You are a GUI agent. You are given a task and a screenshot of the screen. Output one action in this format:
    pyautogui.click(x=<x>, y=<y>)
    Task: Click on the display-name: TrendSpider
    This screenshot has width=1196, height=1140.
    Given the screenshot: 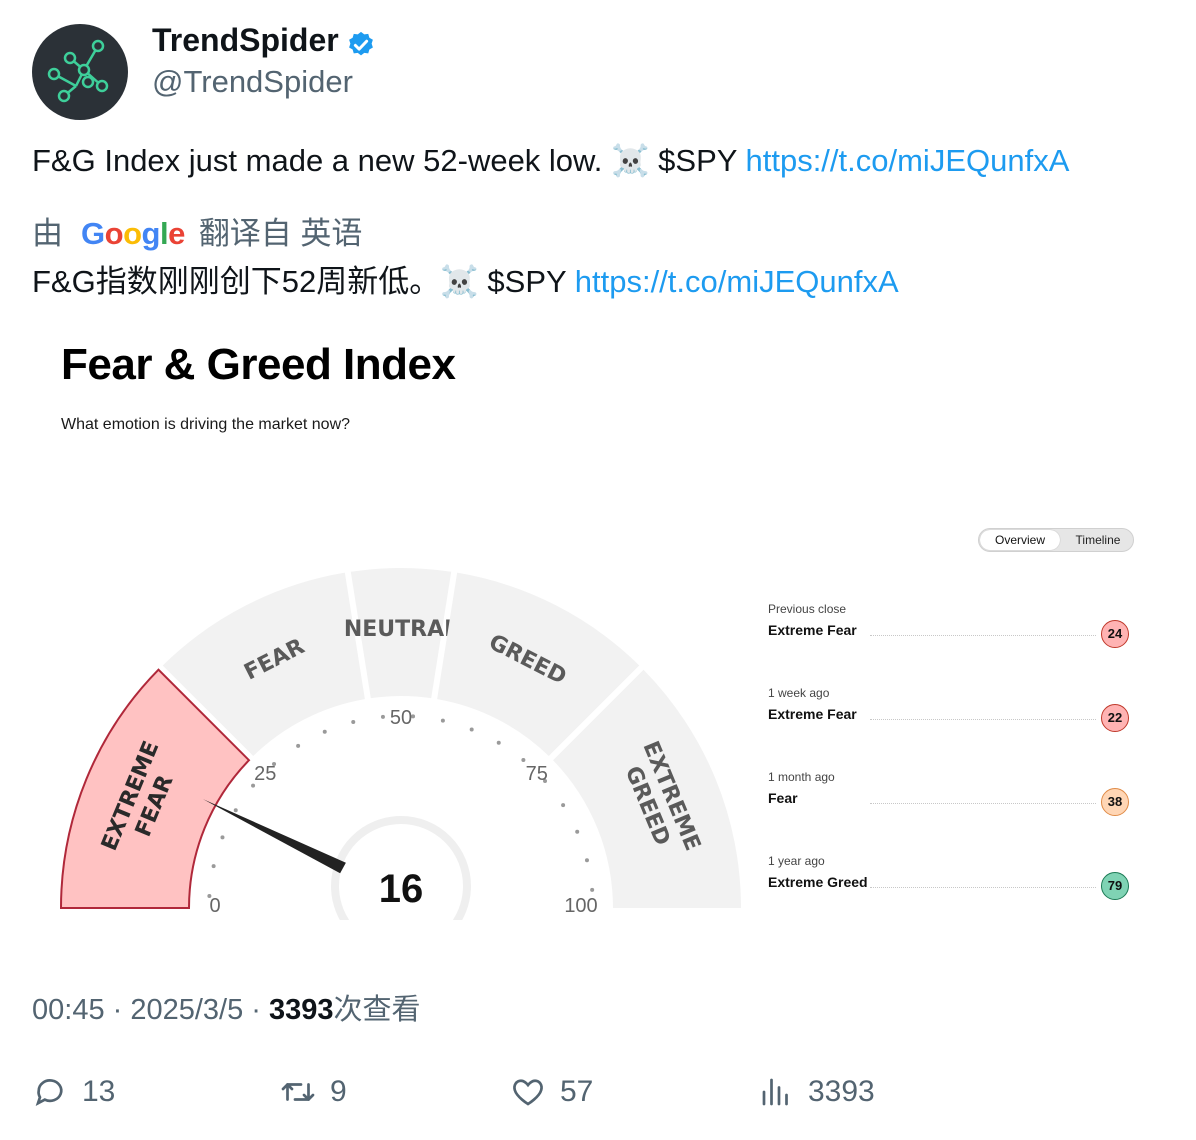 What is the action you would take?
    pyautogui.click(x=245, y=40)
    